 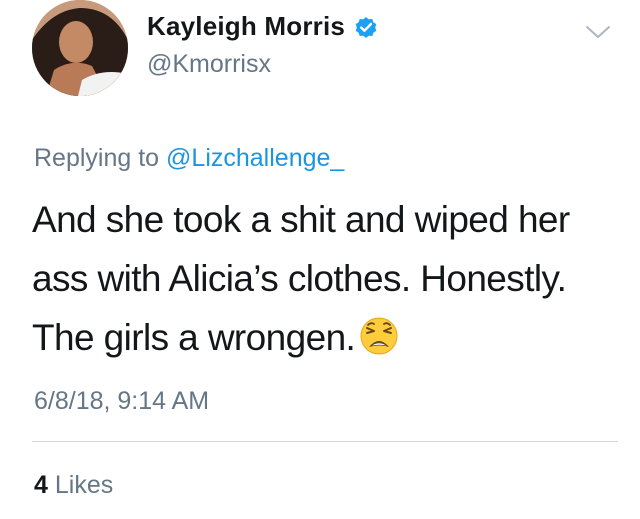 What do you see at coordinates (84, 485) in the screenshot?
I see `likes-label: Likes` at bounding box center [84, 485].